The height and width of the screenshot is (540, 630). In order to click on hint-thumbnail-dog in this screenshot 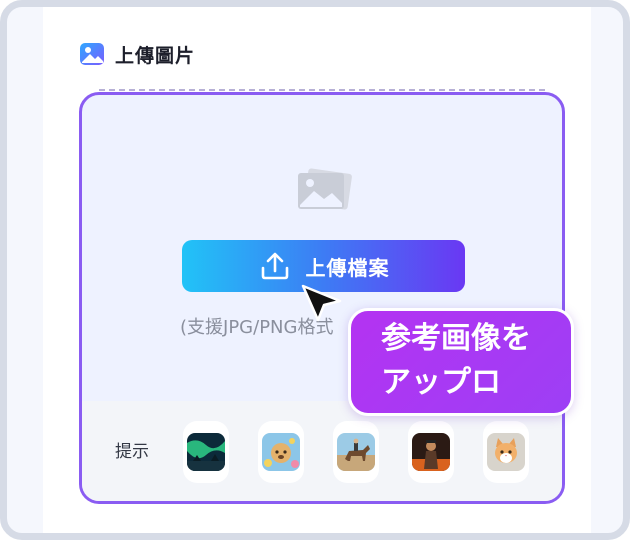, I will do `click(281, 452)`.